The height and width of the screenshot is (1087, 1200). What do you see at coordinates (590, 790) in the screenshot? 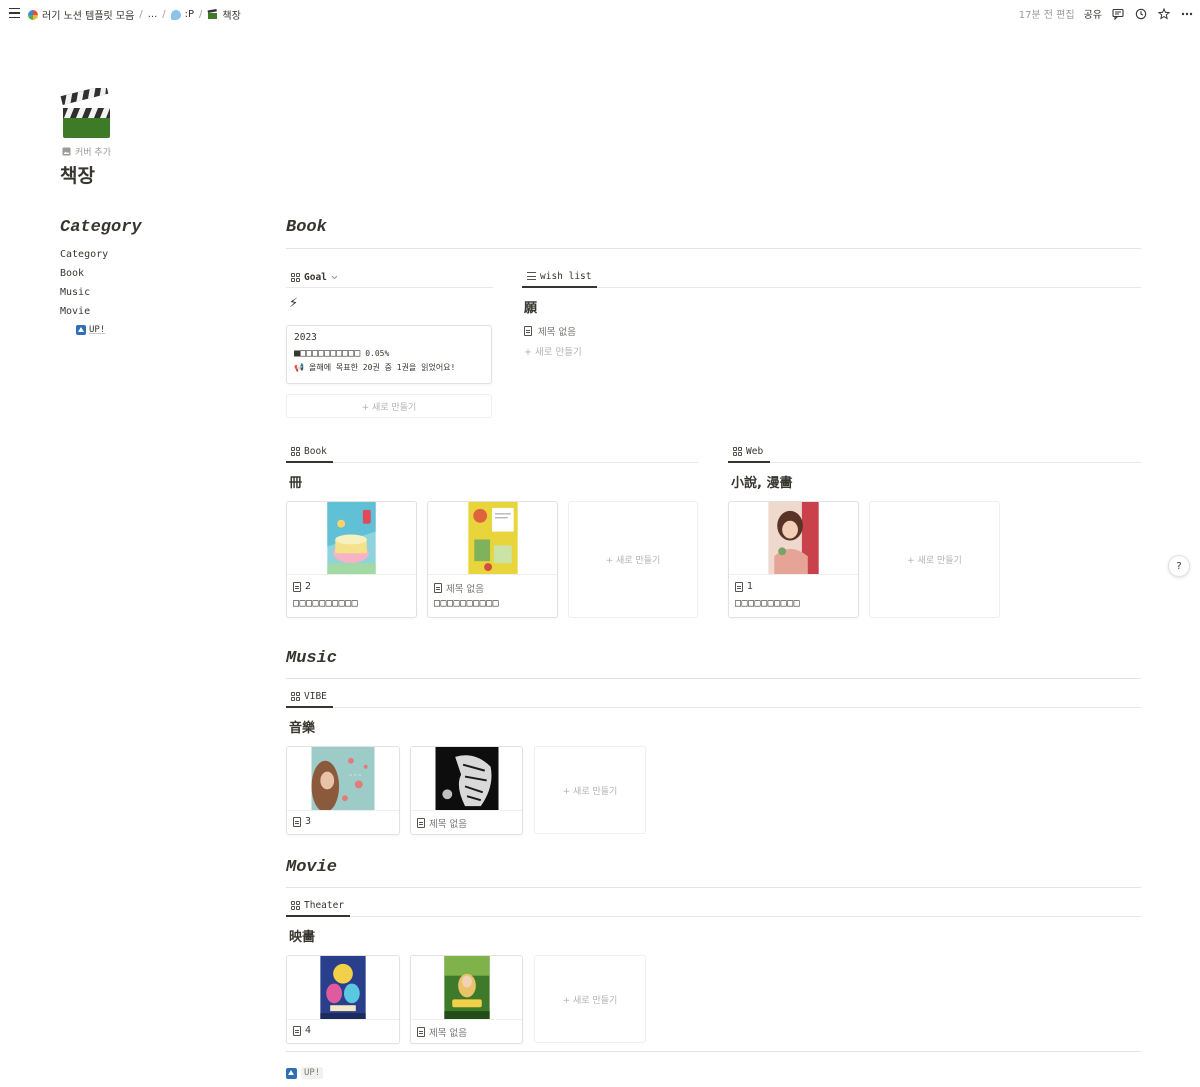
I see `music-new-button: + 새로 만들기` at bounding box center [590, 790].